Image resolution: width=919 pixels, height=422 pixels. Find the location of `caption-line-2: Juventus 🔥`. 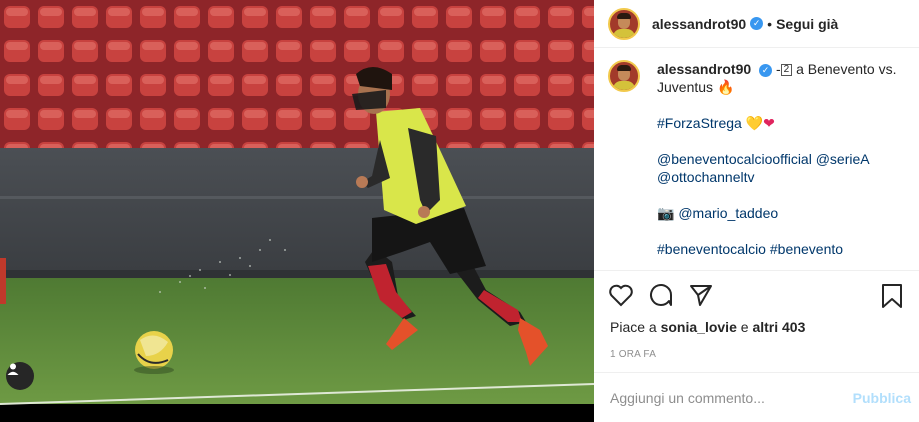

caption-line-2: Juventus 🔥 is located at coordinates (780, 87).